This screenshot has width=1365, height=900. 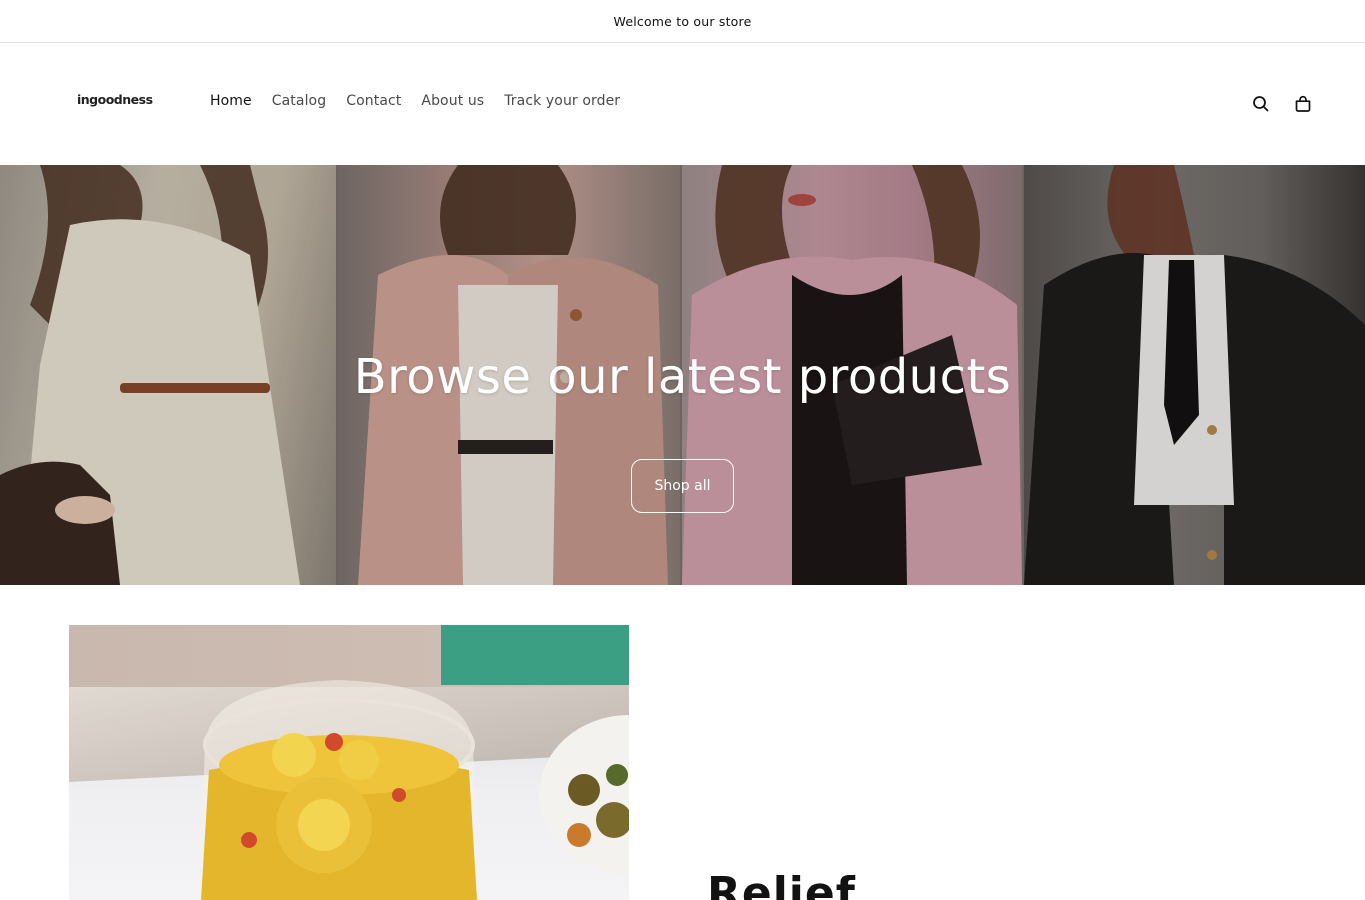 I want to click on nav-link-contact: Contact, so click(x=373, y=101).